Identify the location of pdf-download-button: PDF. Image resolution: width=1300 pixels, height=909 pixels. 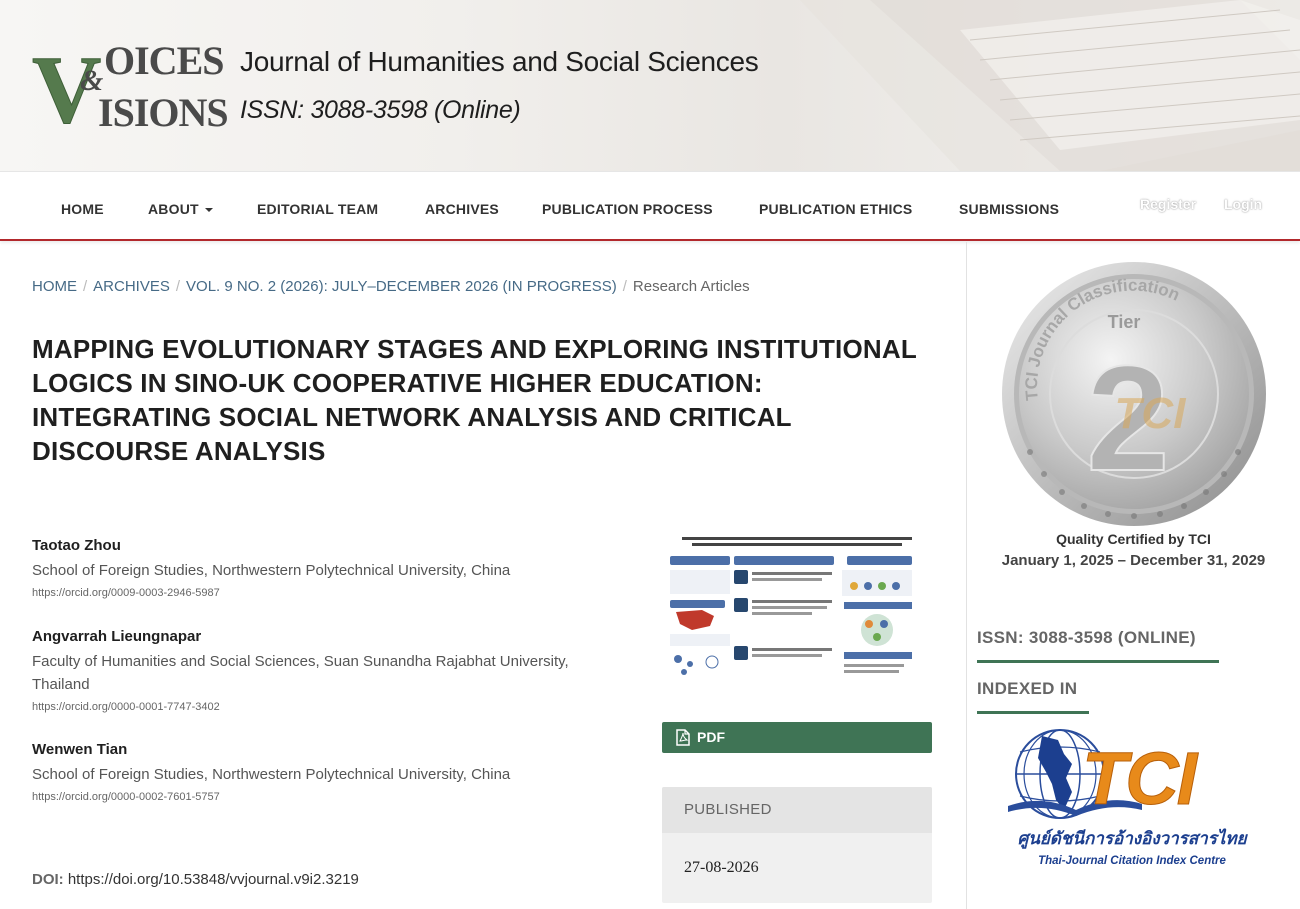
(797, 737).